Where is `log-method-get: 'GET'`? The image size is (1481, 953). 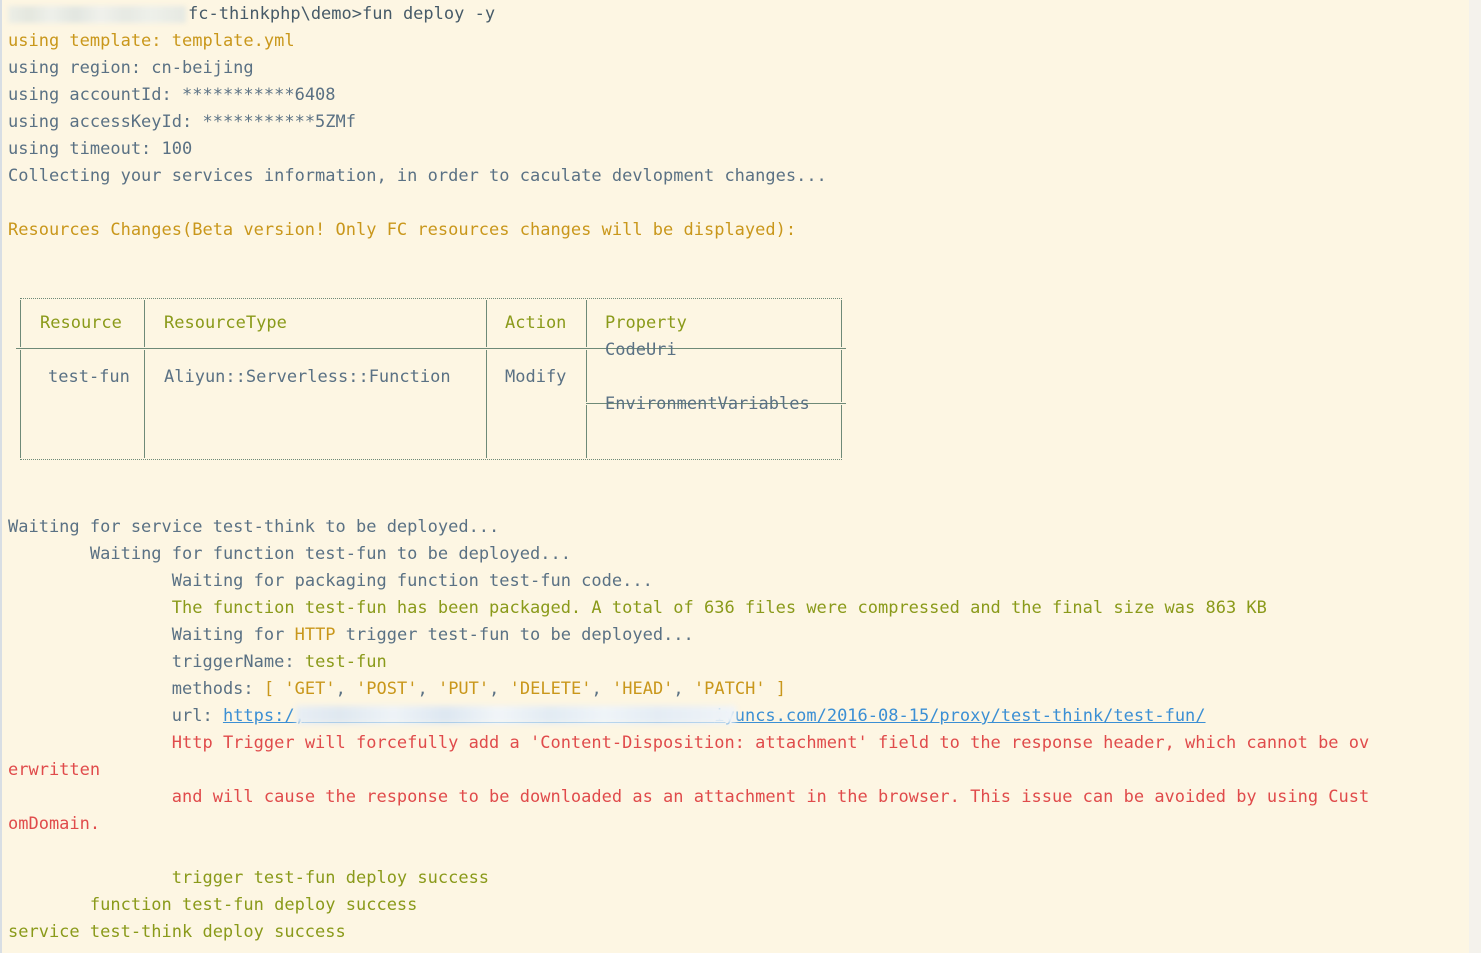 log-method-get: 'GET' is located at coordinates (310, 689).